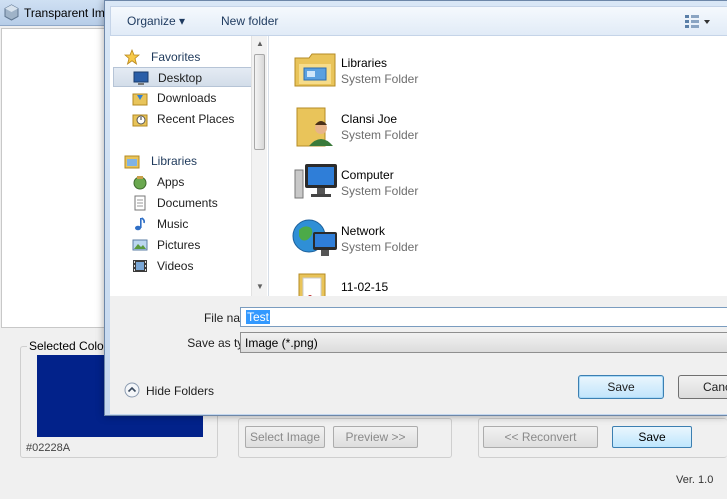  I want to click on pictures-icon, so click(140, 245).